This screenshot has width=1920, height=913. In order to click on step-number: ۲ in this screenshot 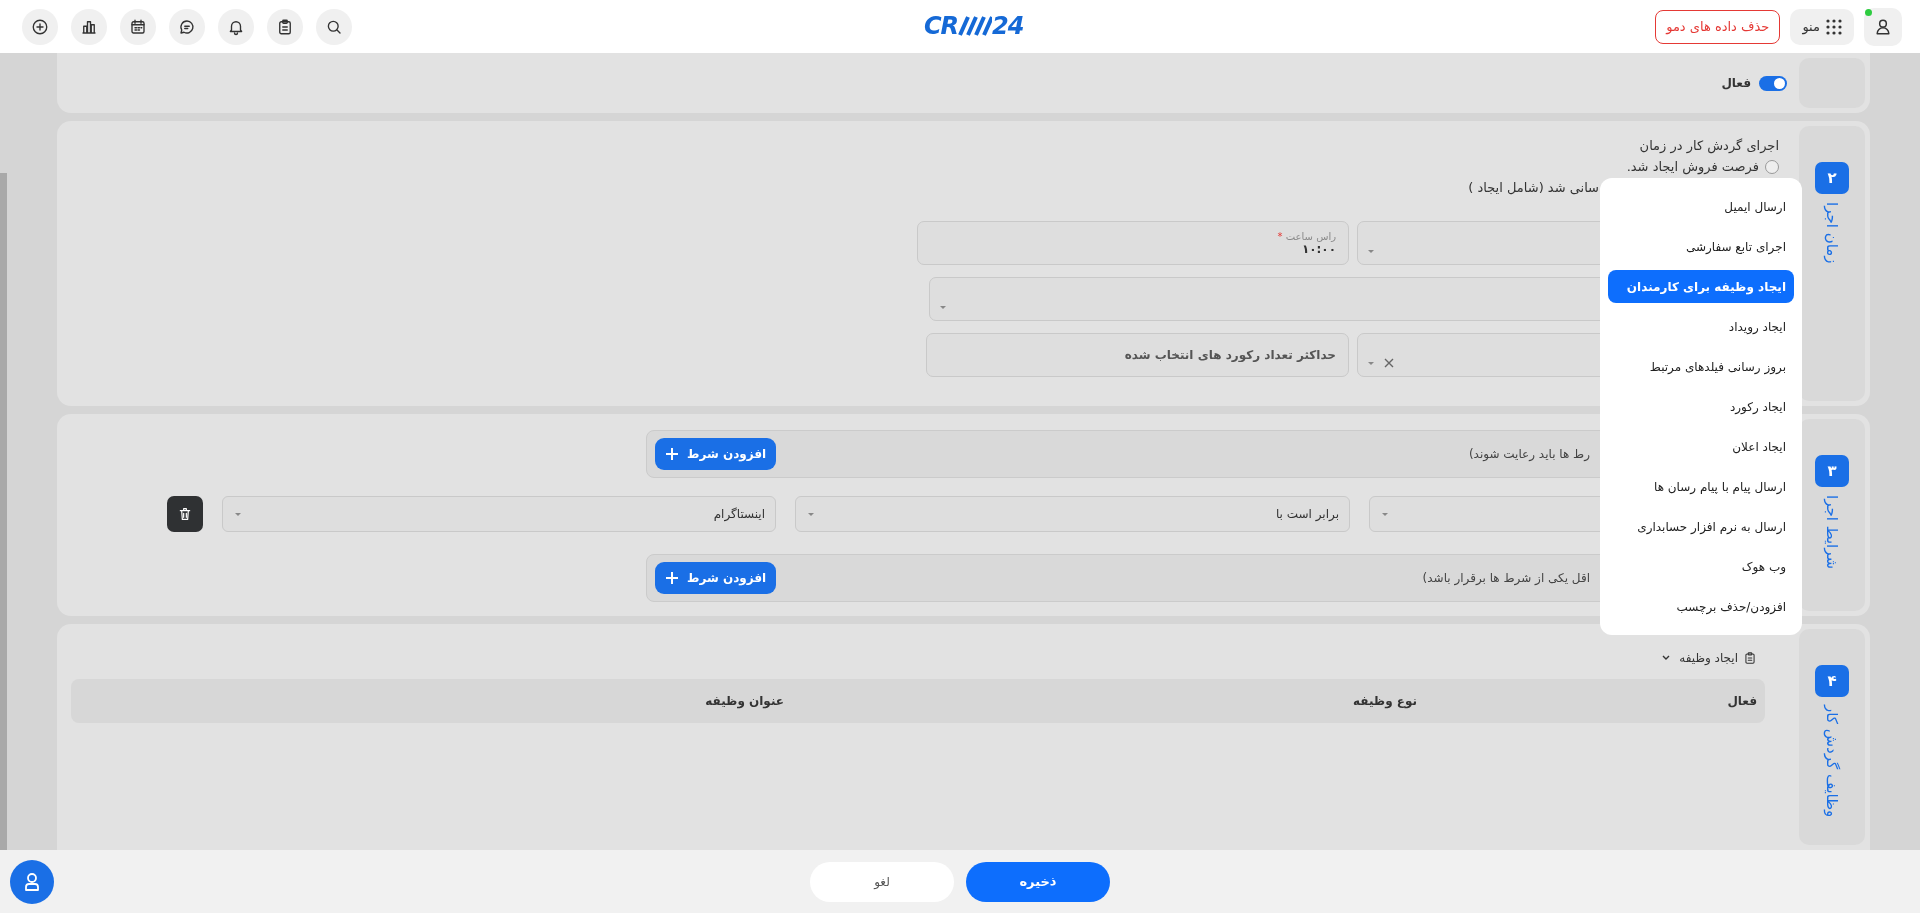, I will do `click(1832, 178)`.